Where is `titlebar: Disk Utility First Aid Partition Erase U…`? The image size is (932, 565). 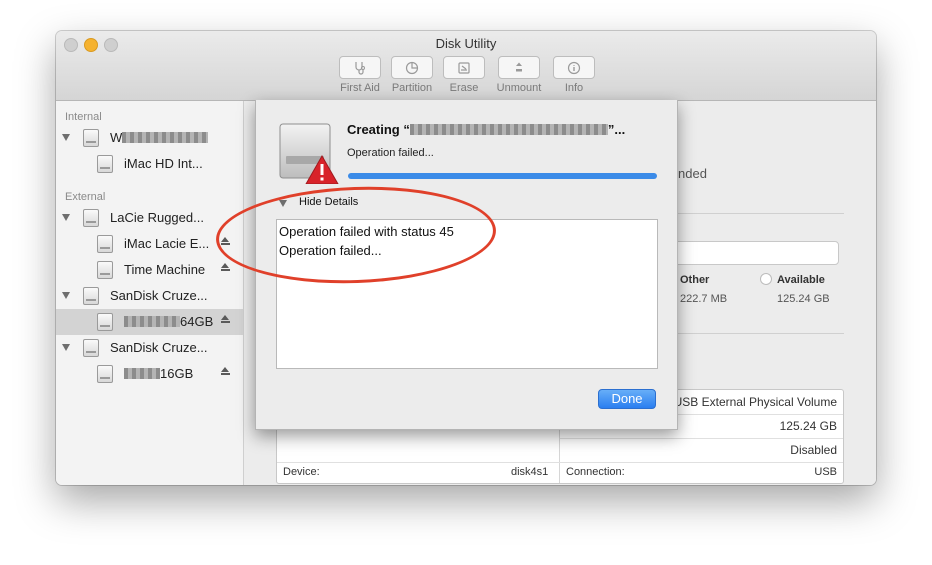 titlebar: Disk Utility First Aid Partition Erase U… is located at coordinates (466, 66).